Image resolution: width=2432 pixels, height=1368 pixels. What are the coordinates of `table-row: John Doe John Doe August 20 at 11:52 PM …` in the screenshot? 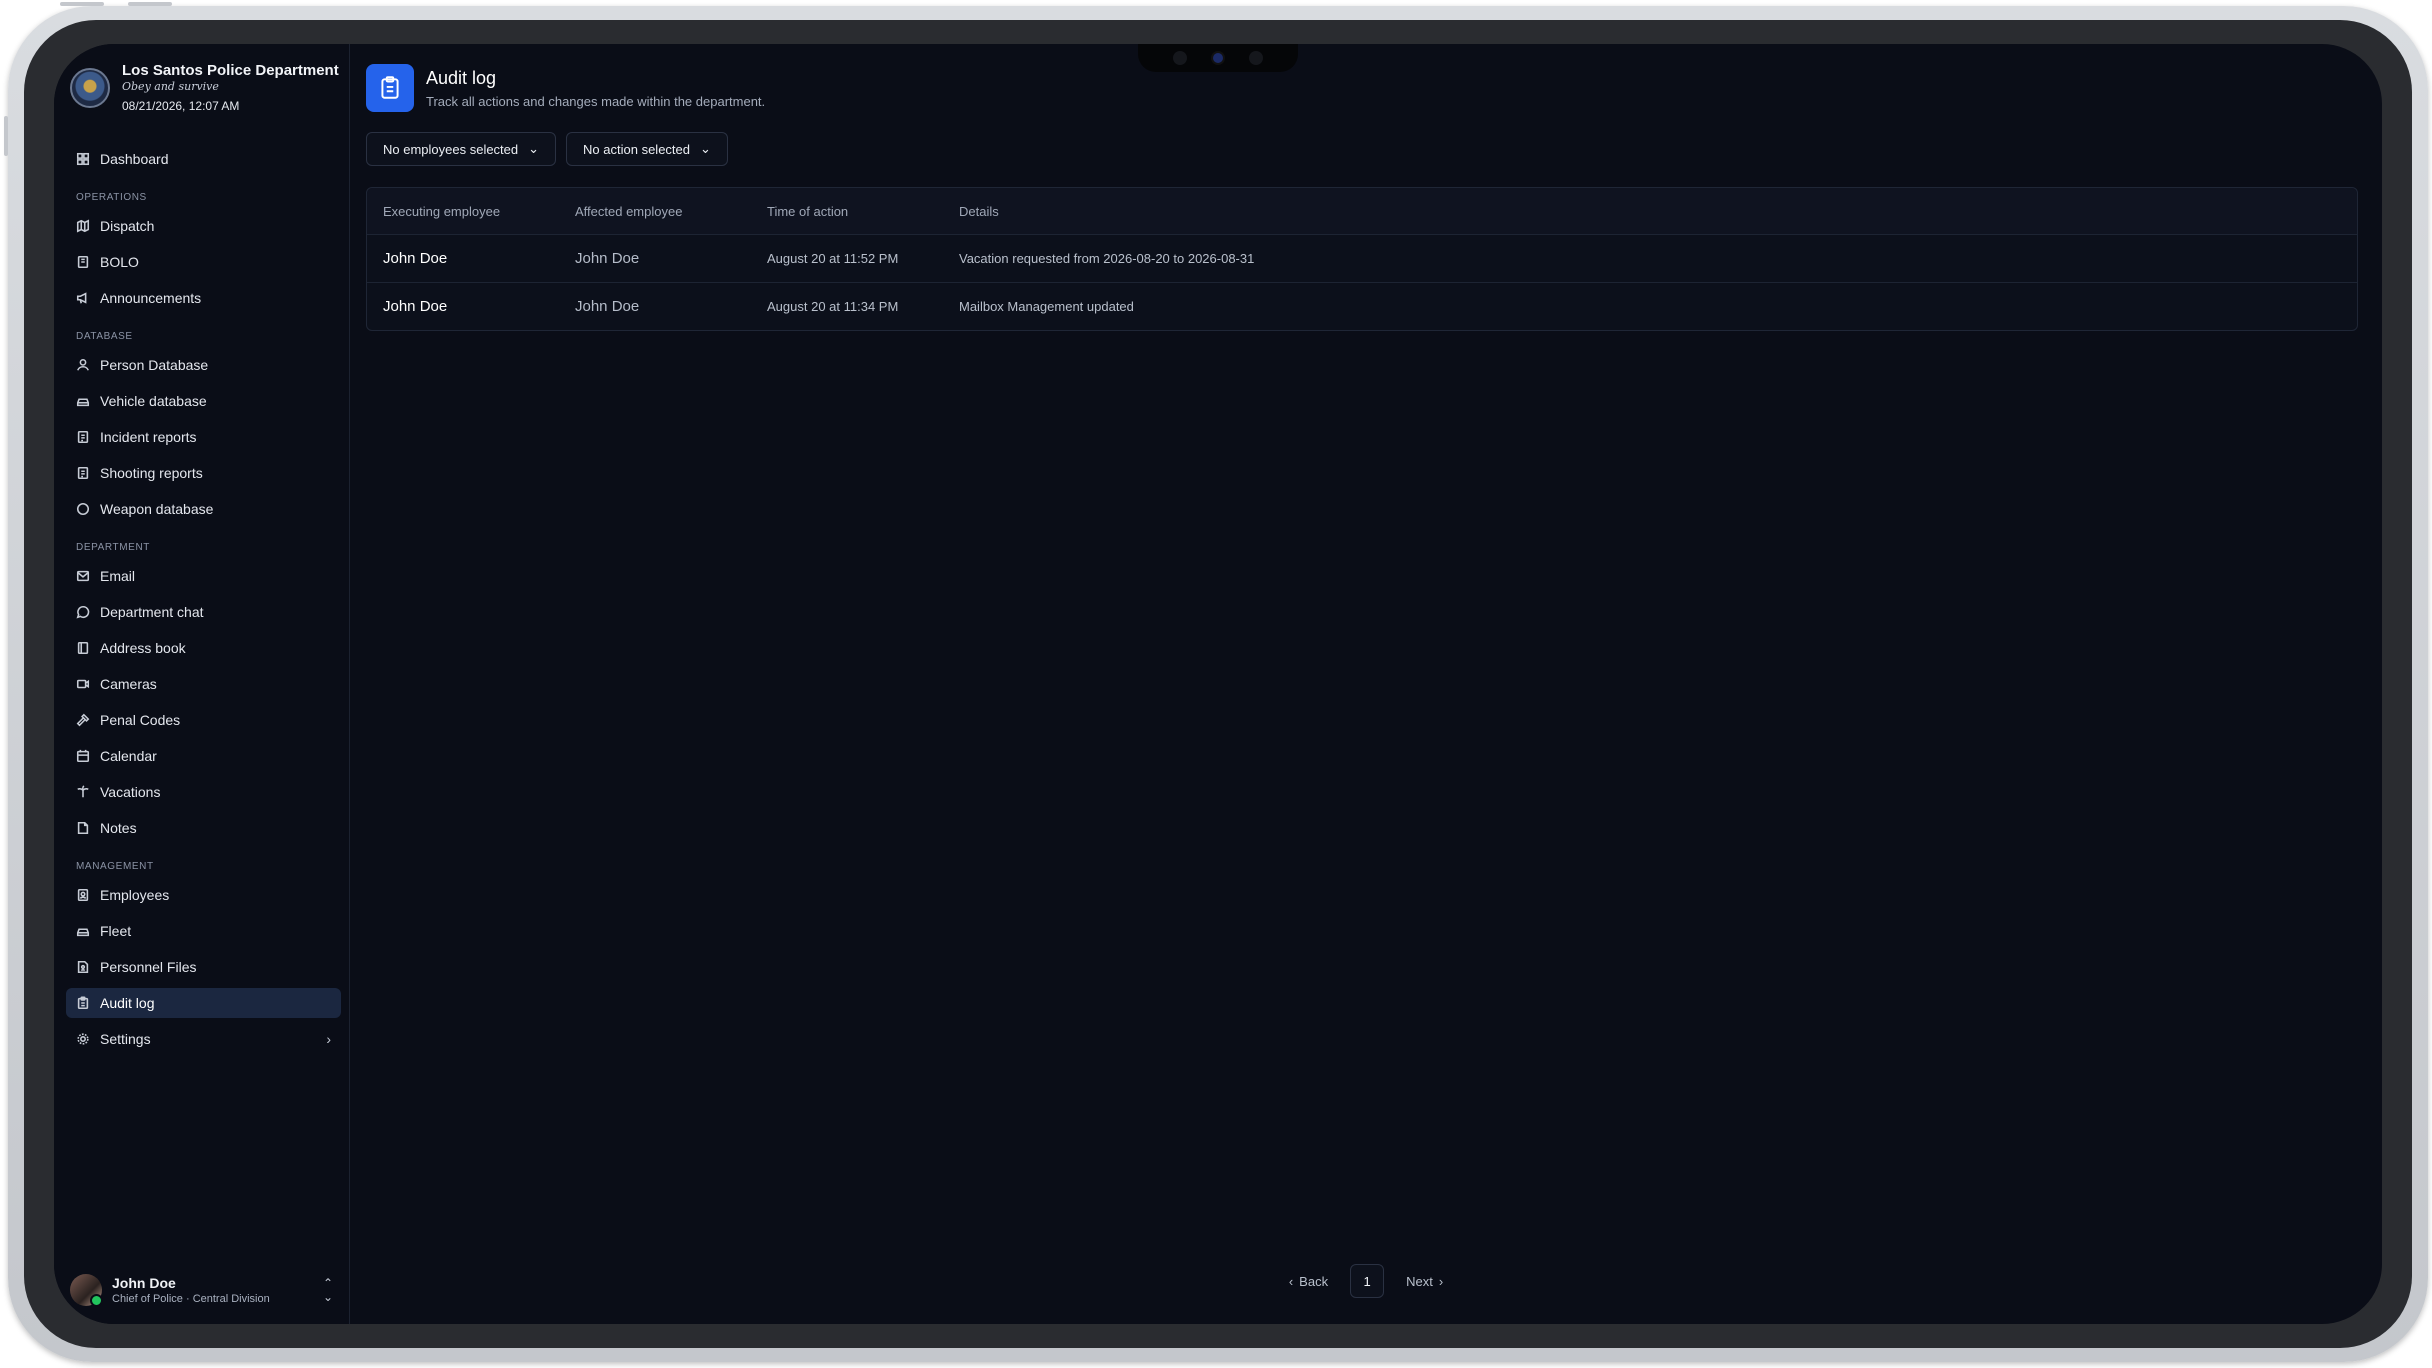 It's located at (1362, 258).